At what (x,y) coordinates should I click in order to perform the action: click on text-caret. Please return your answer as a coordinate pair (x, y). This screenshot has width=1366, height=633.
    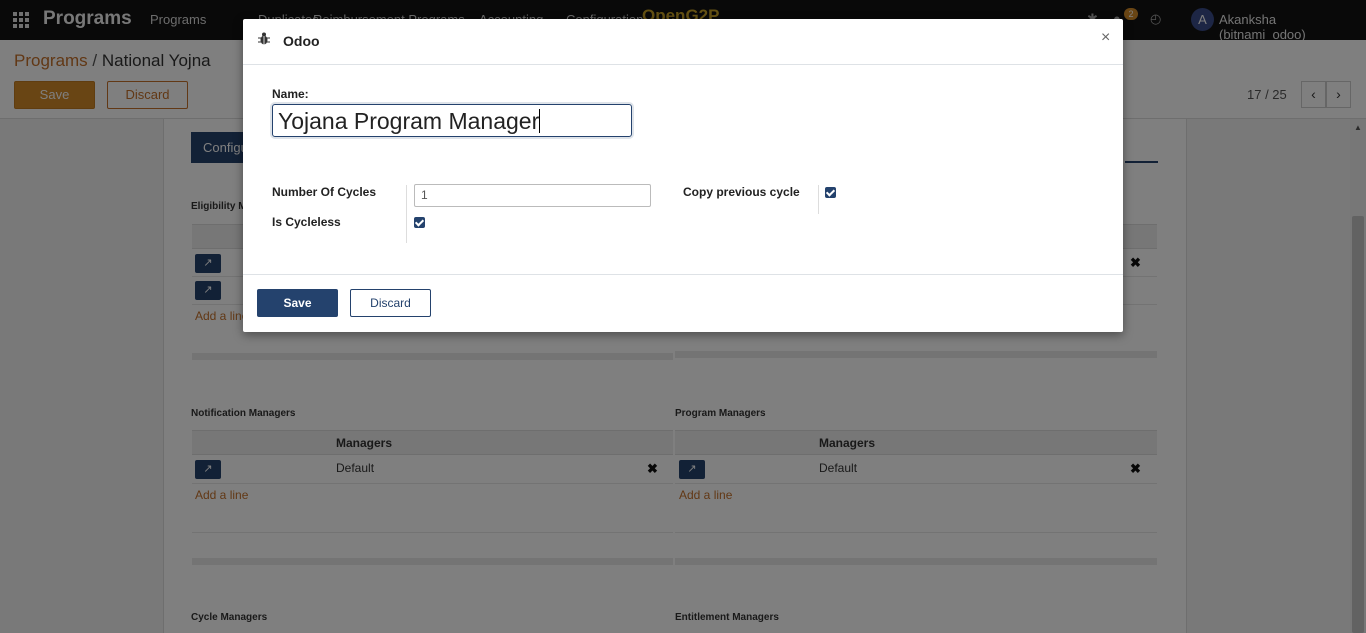
    Looking at the image, I should click on (540, 121).